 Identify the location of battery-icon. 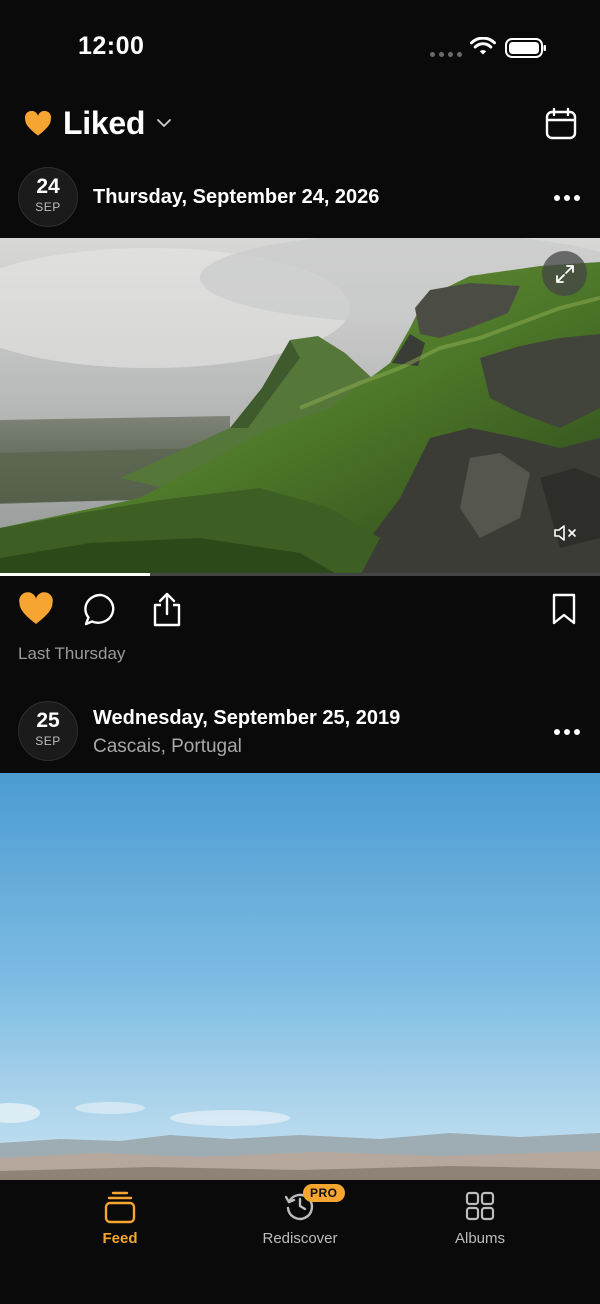
(525, 48).